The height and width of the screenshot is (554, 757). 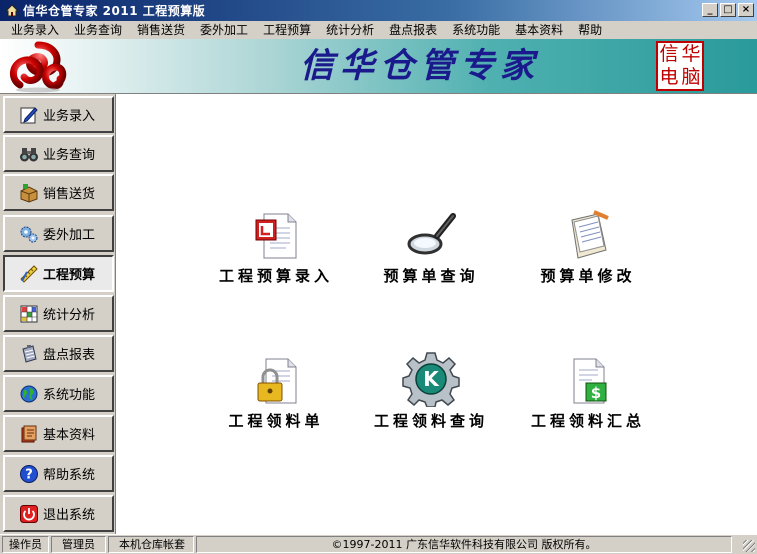 I want to click on company-seal: 信 华 电 脑, so click(x=680, y=66).